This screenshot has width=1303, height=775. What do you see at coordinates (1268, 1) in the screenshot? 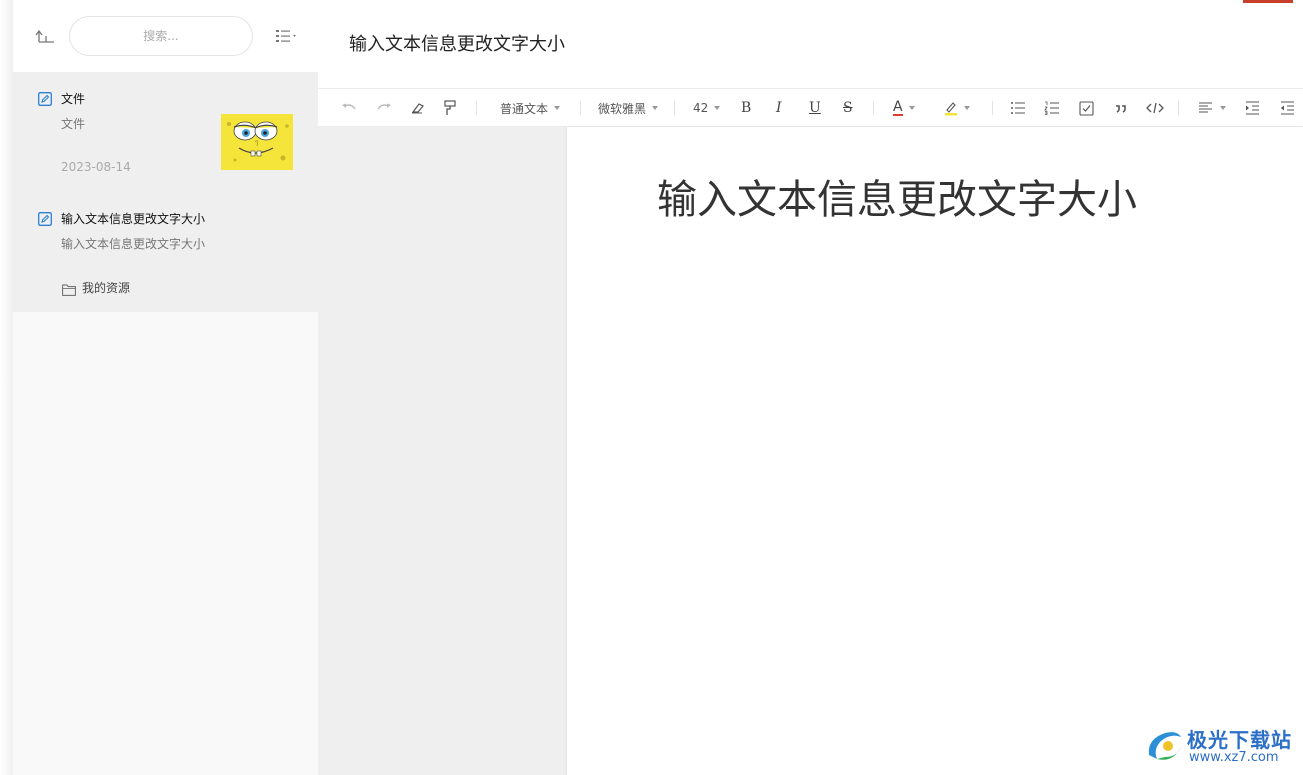
I see `close-button-edge` at bounding box center [1268, 1].